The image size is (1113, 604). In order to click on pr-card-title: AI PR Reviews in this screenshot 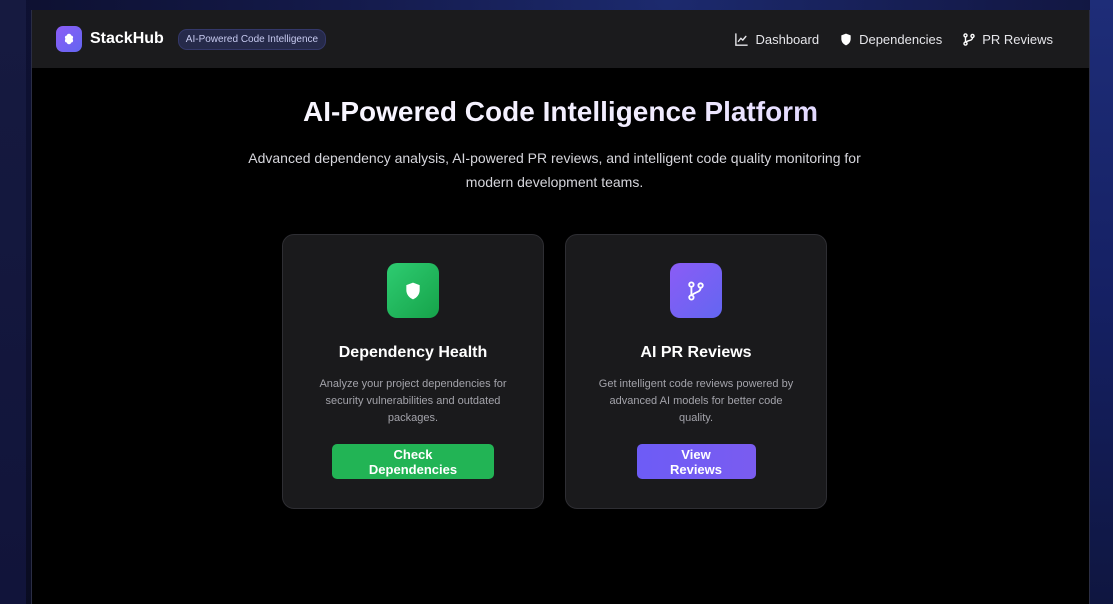, I will do `click(696, 352)`.